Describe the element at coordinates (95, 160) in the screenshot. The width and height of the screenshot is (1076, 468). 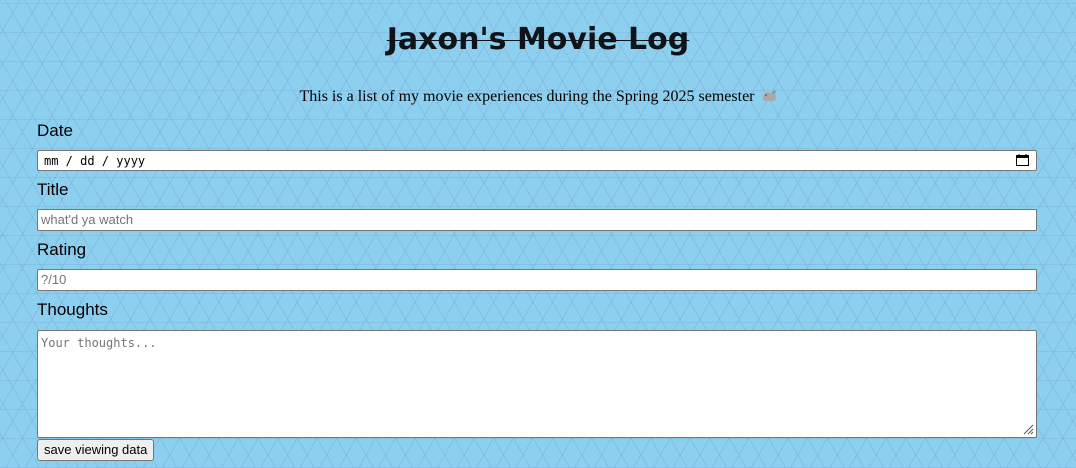
I see `date-placeholder: mm / dd / yyyy` at that location.